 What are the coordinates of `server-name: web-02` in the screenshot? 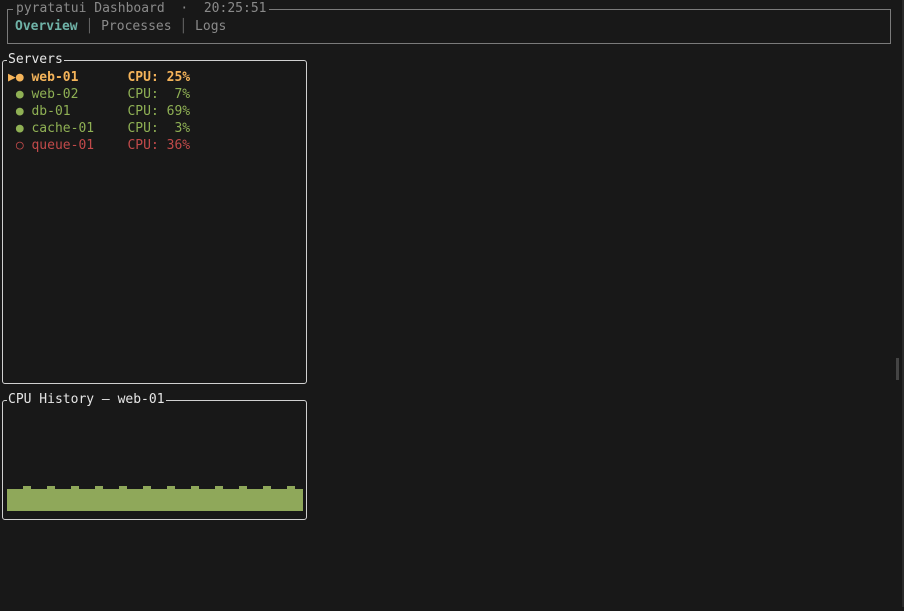 It's located at (55, 94).